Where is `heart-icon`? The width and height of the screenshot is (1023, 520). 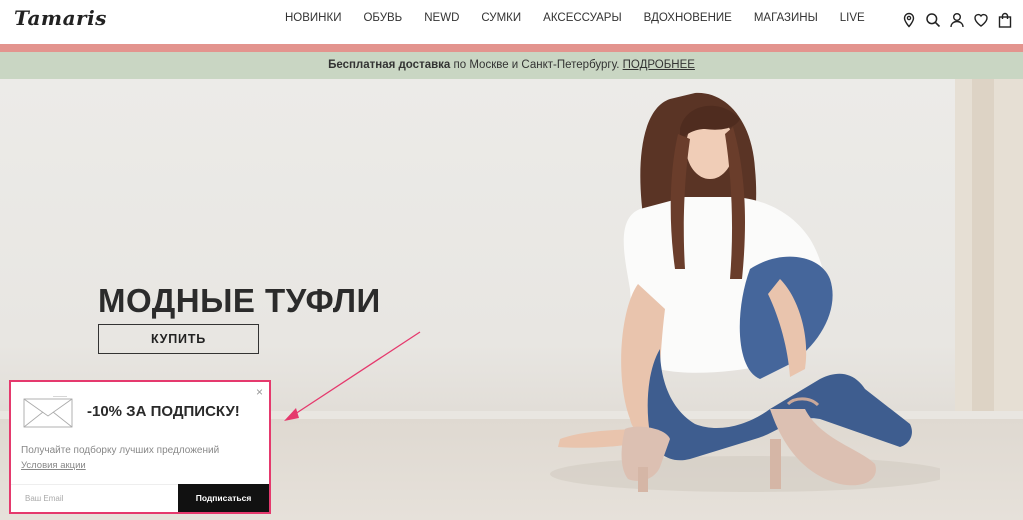 heart-icon is located at coordinates (981, 20).